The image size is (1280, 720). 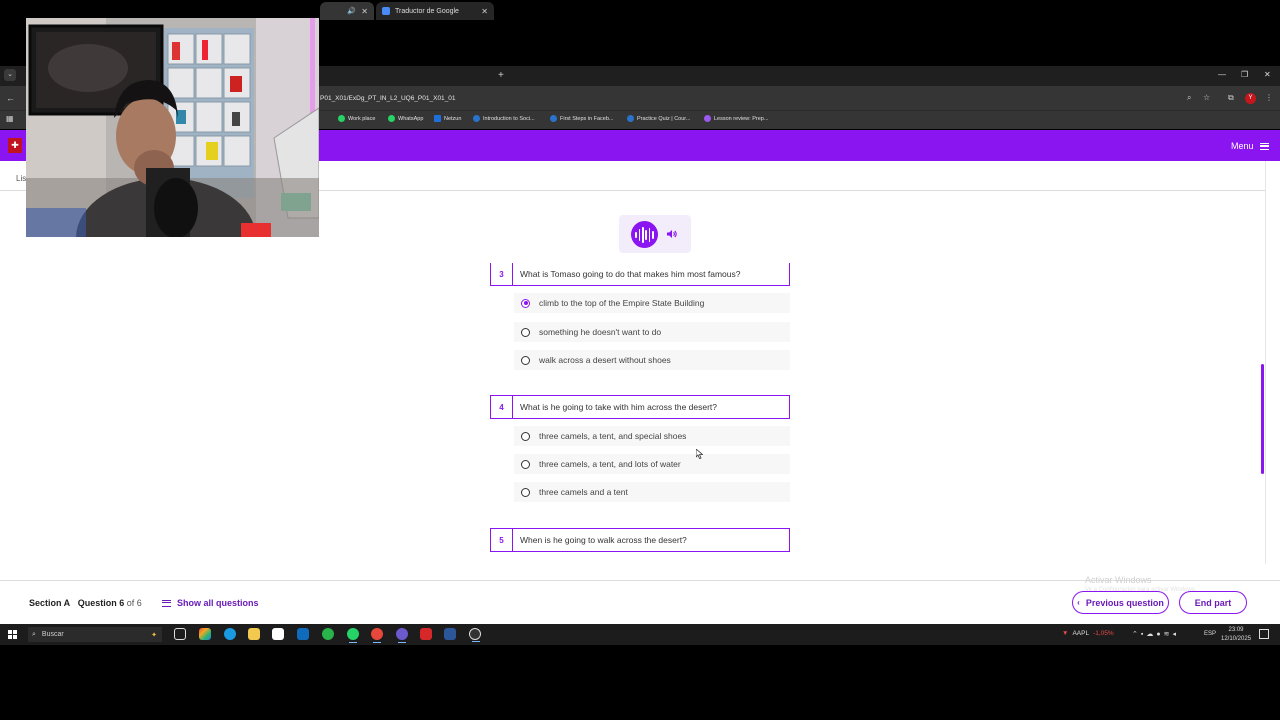 What do you see at coordinates (1250, 146) in the screenshot?
I see `menu-button: Menu` at bounding box center [1250, 146].